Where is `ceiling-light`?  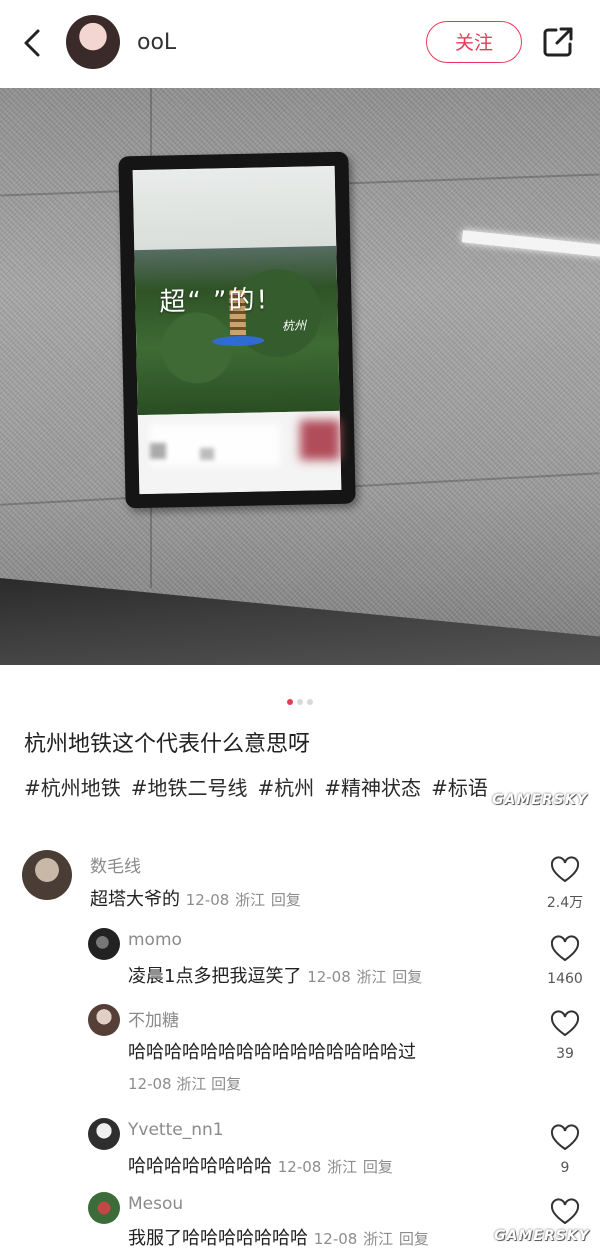 ceiling-light is located at coordinates (530, 244).